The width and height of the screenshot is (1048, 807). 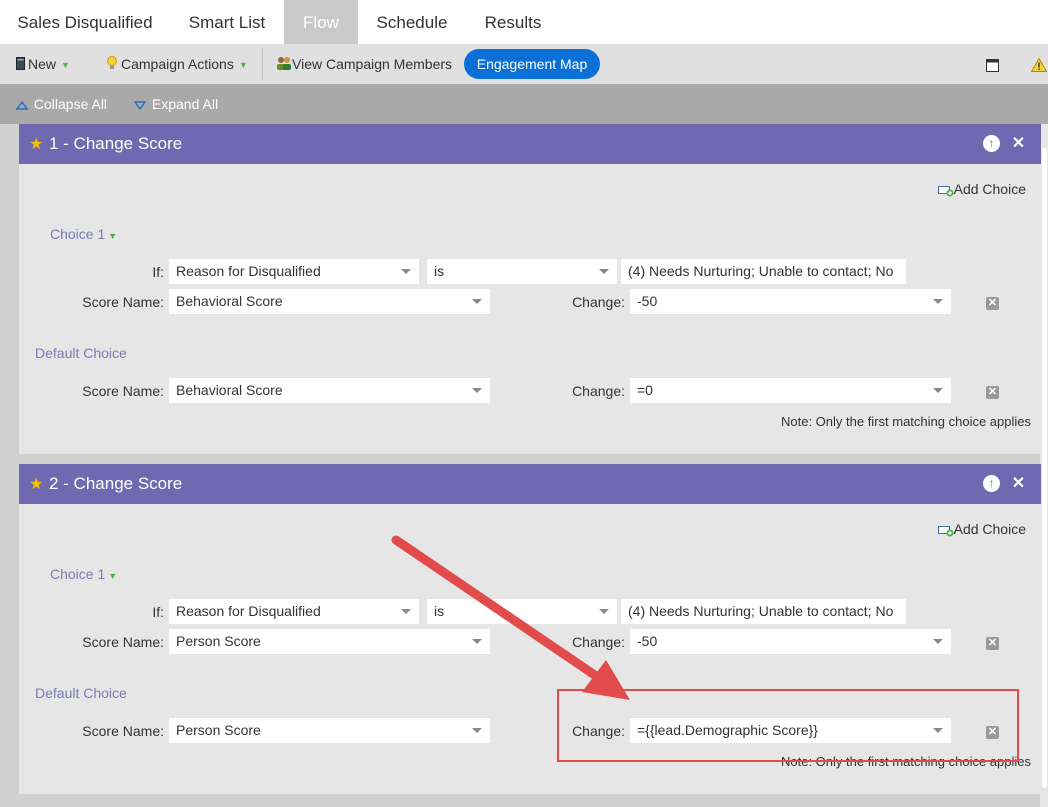 I want to click on default-score-name-select: Person Score, so click(x=329, y=730).